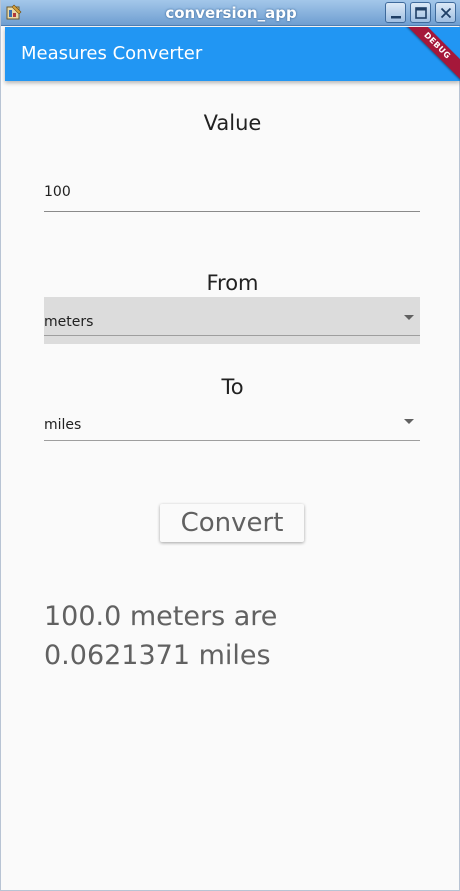 The width and height of the screenshot is (460, 891). I want to click on to-unit-dropdown: miles, so click(232, 421).